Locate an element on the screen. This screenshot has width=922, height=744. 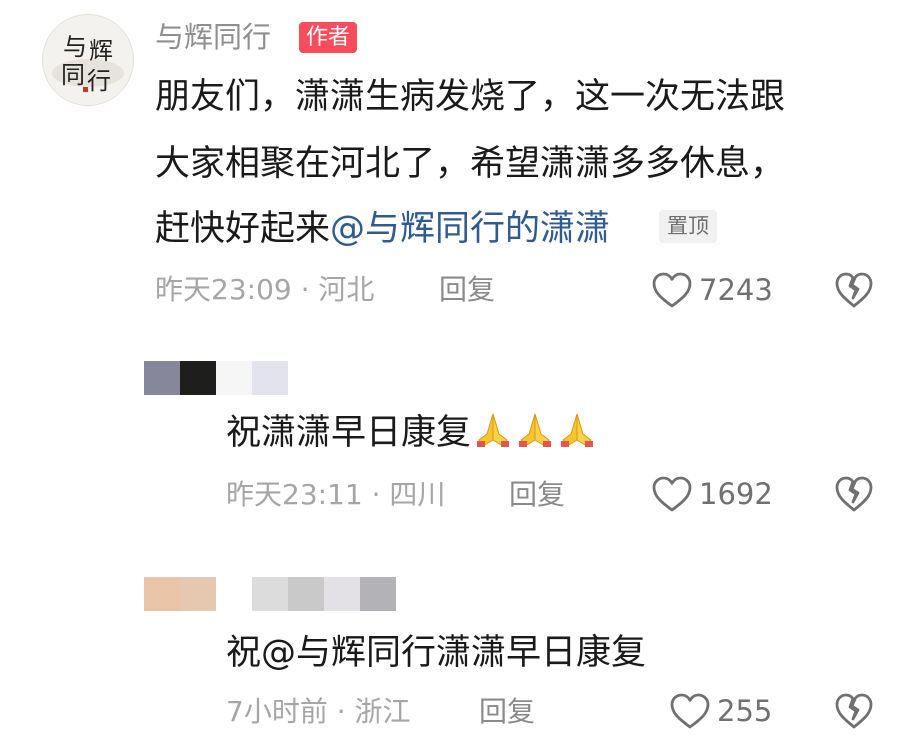
reply-2-like-button: 255 is located at coordinates (720, 711).